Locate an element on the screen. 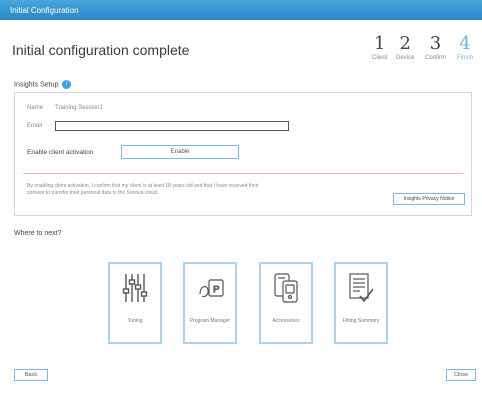 The width and height of the screenshot is (482, 393). insights-setup-heading: Insights Setup i is located at coordinates (43, 84).